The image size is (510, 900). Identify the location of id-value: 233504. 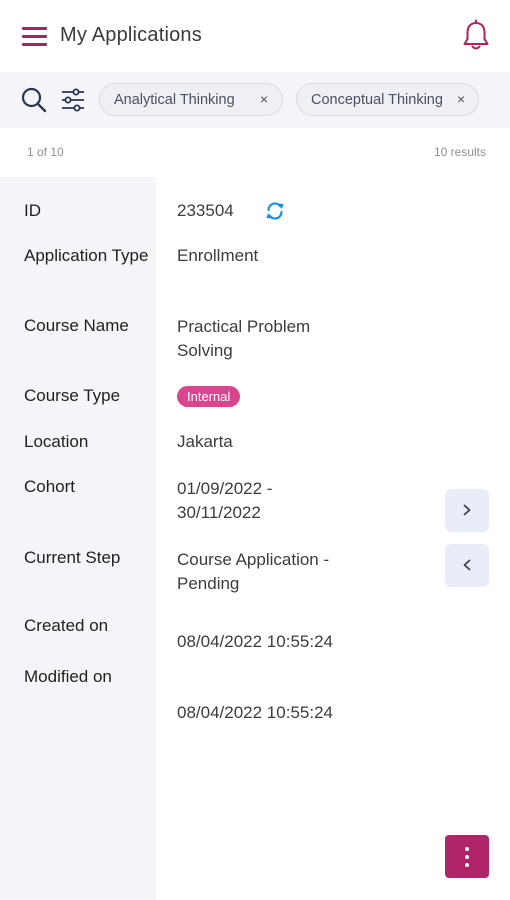
(205, 210).